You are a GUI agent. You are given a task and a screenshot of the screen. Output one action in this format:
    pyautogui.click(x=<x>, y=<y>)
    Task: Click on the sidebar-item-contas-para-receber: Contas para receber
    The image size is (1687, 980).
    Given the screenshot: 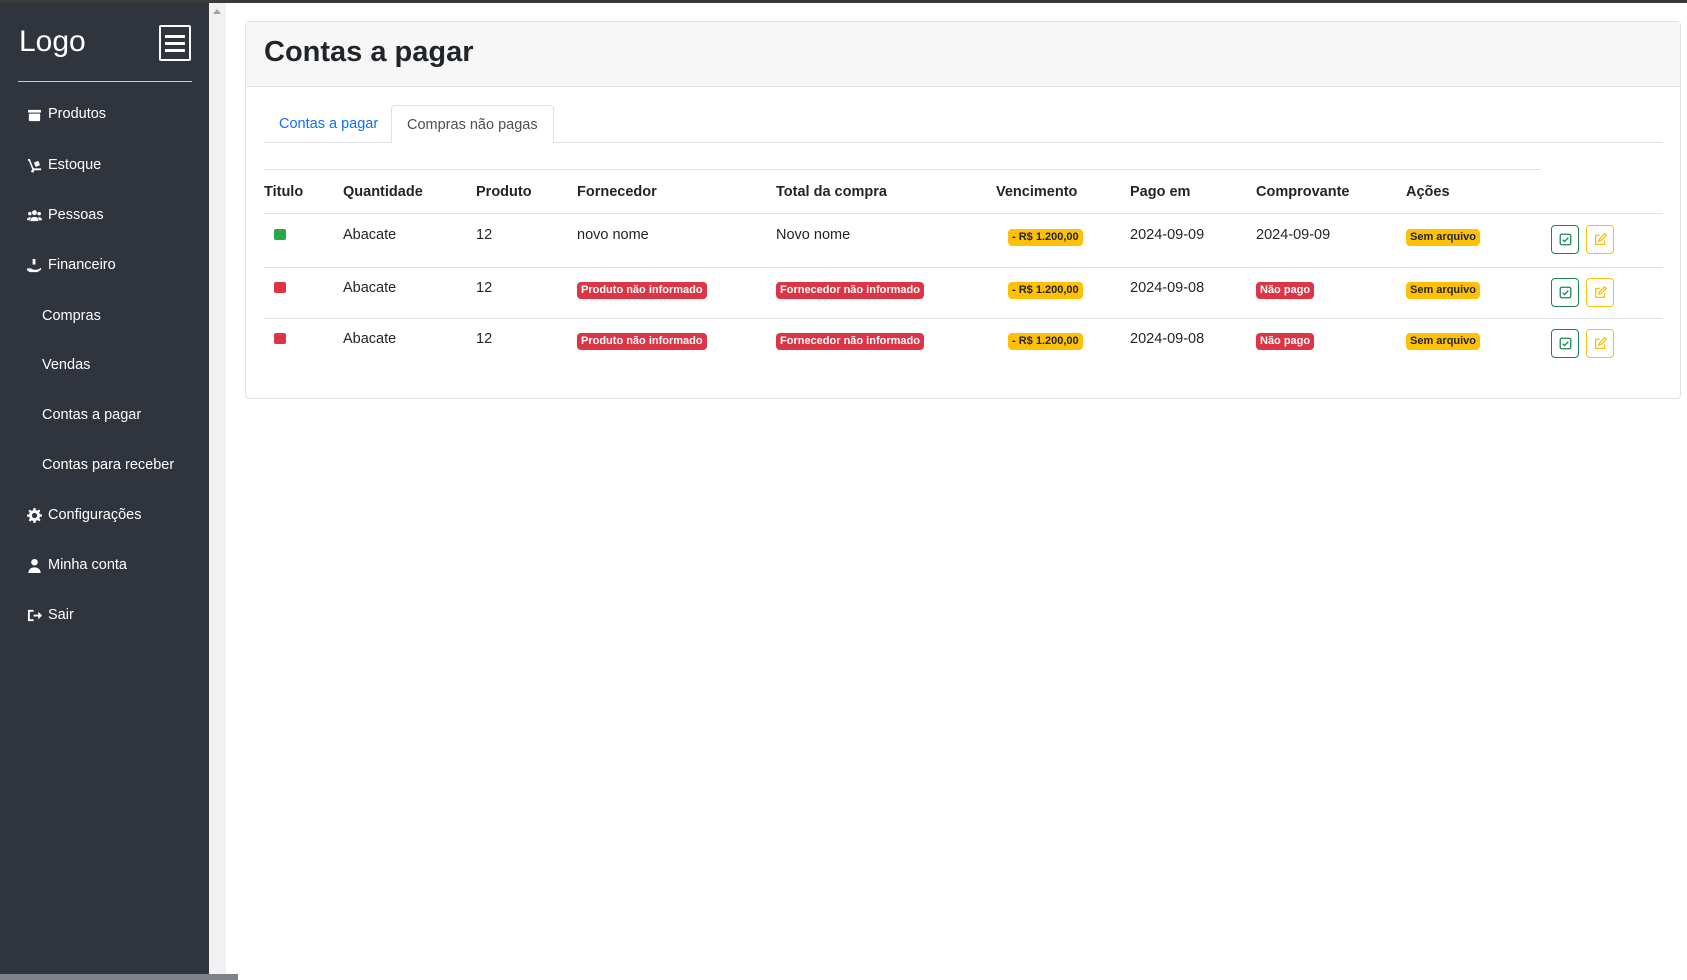 What is the action you would take?
    pyautogui.click(x=108, y=465)
    